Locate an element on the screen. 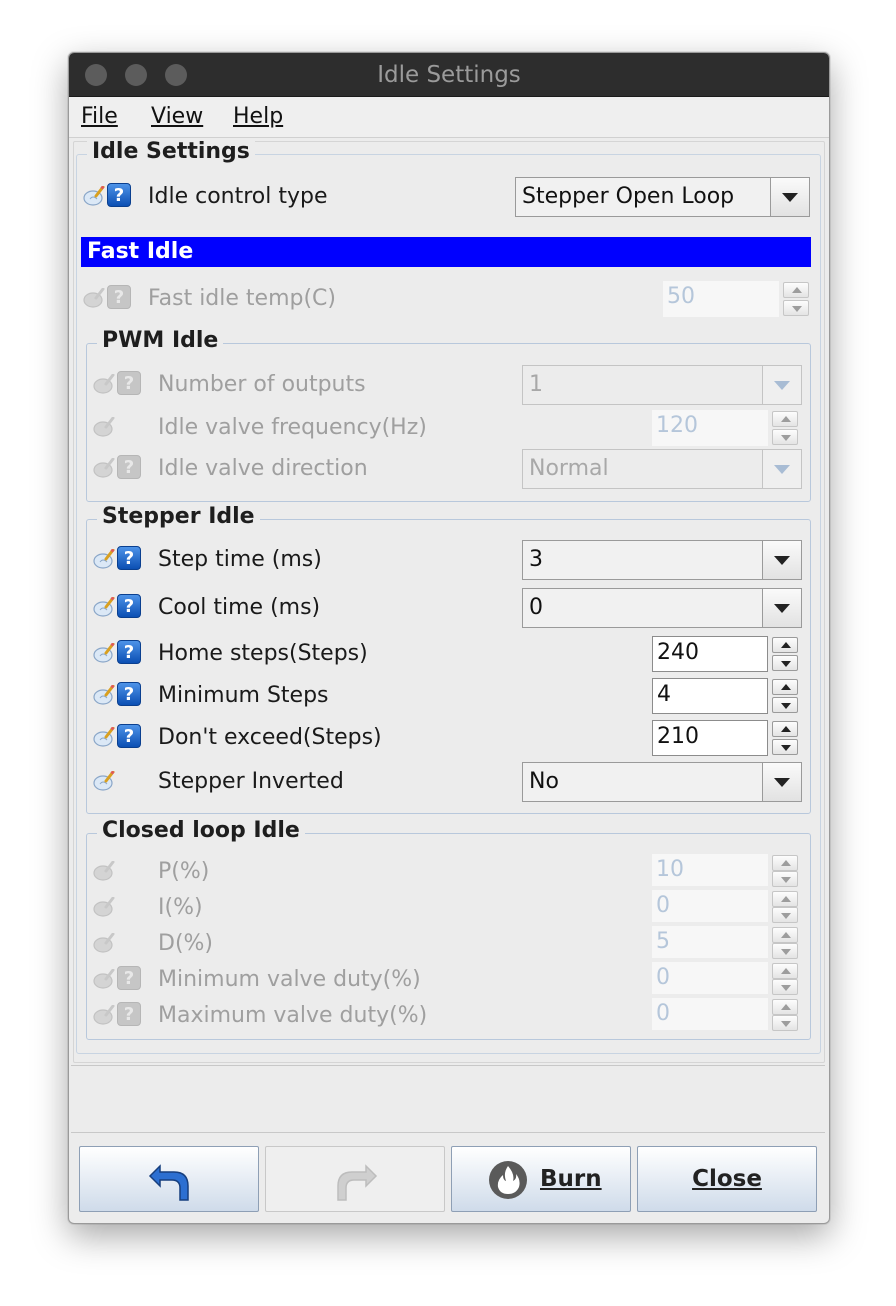 The height and width of the screenshot is (1306, 896). maximum-valve-duty-row: ? Maximum valve duty(%) 0 is located at coordinates (448, 1016).